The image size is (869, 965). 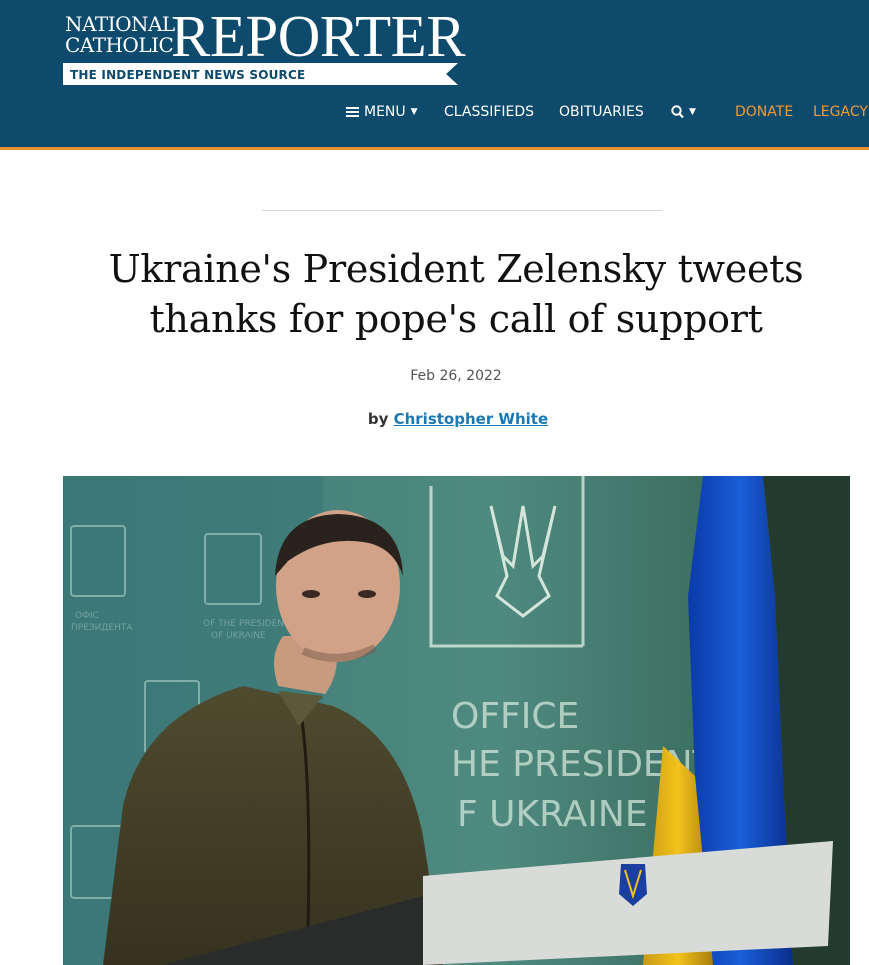 I want to click on nav-search: ▼, so click(x=683, y=112).